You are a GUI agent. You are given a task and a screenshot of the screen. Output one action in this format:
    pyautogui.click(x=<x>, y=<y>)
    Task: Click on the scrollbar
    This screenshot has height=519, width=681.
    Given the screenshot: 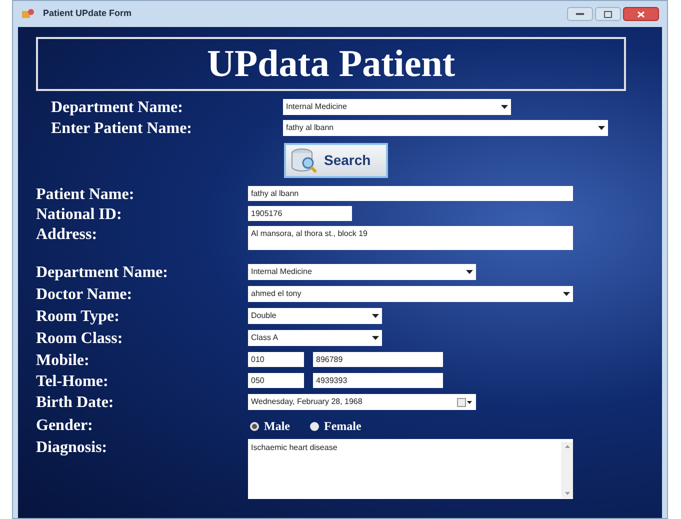 What is the action you would take?
    pyautogui.click(x=567, y=470)
    